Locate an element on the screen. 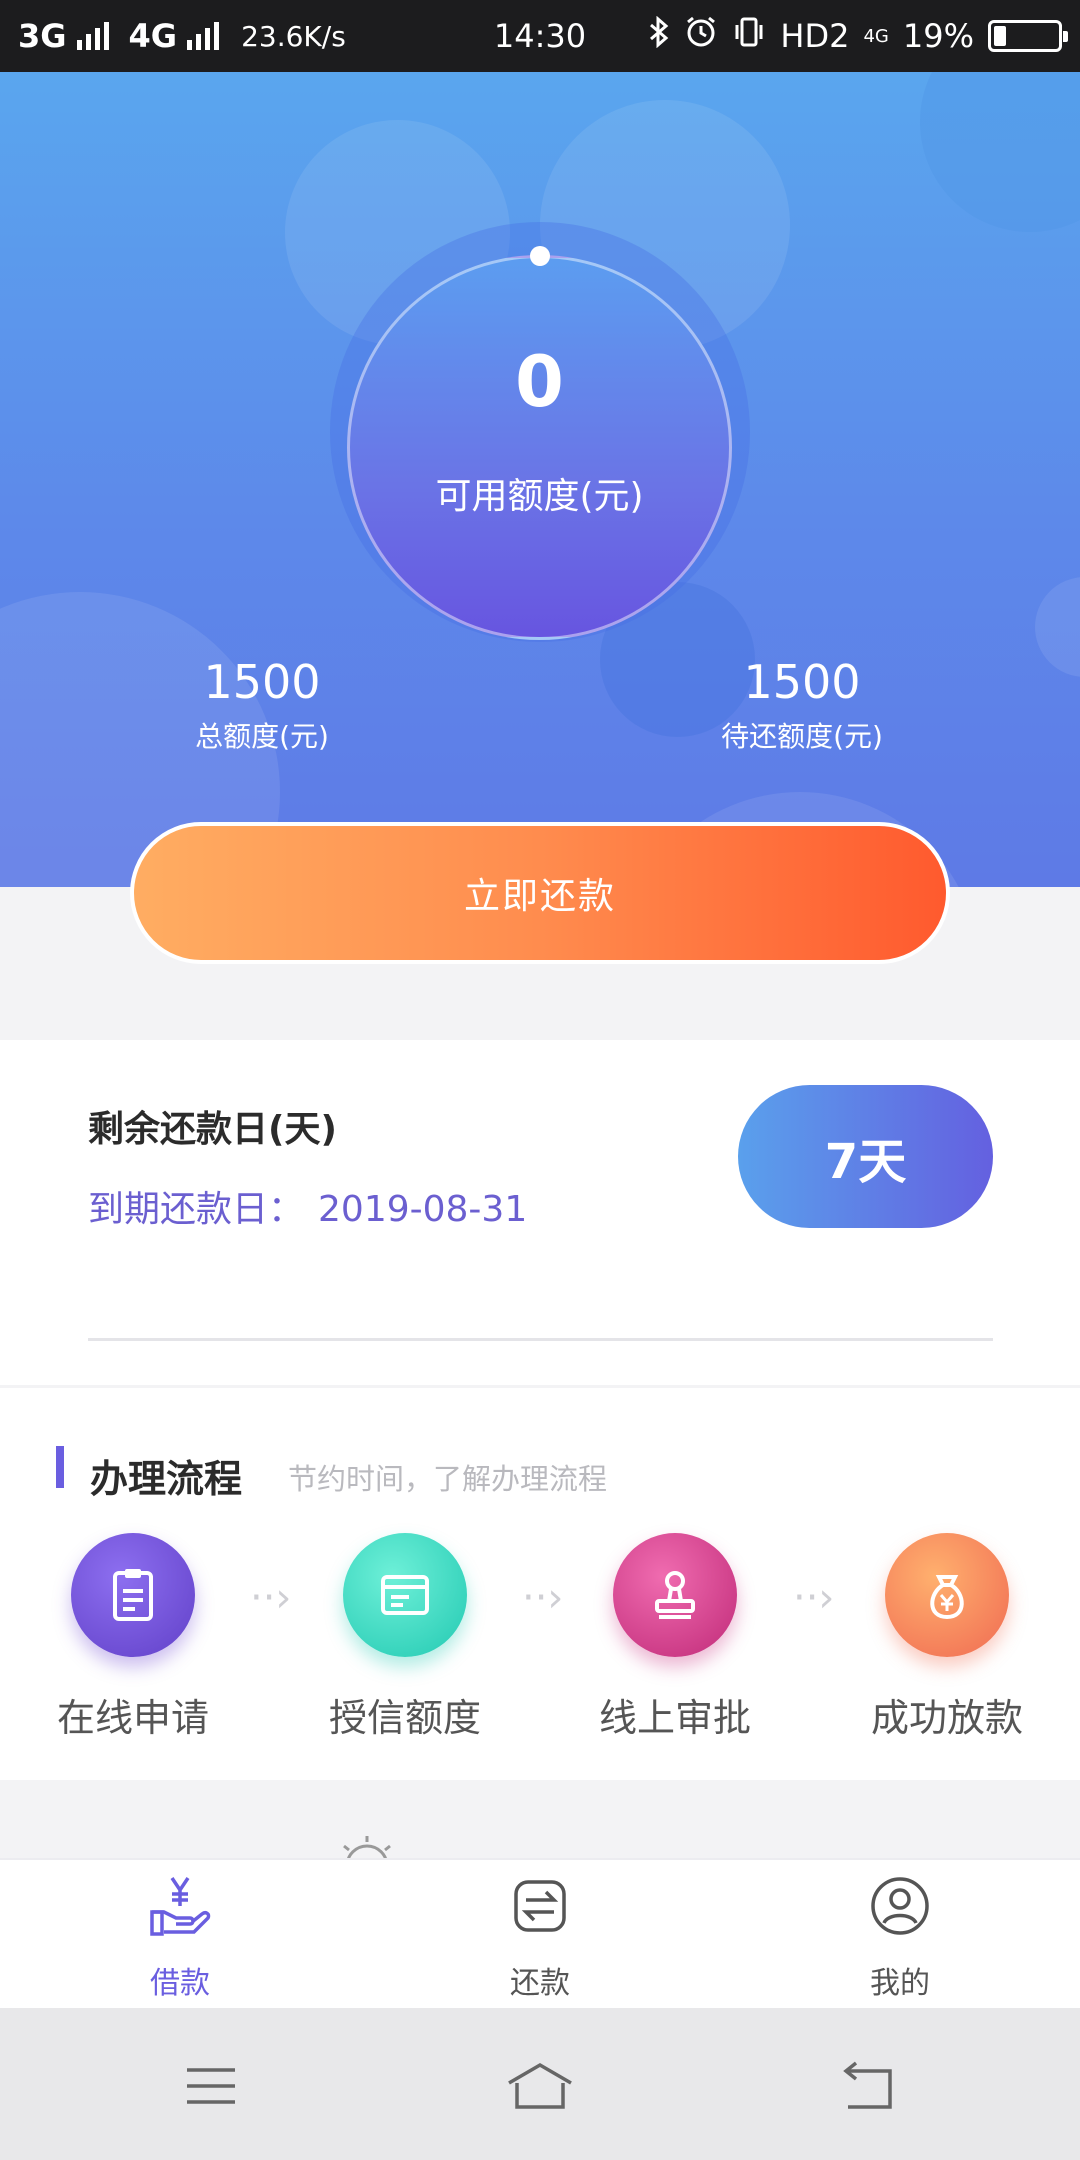 This screenshot has height=2160, width=1080. vibrate-icon is located at coordinates (749, 36).